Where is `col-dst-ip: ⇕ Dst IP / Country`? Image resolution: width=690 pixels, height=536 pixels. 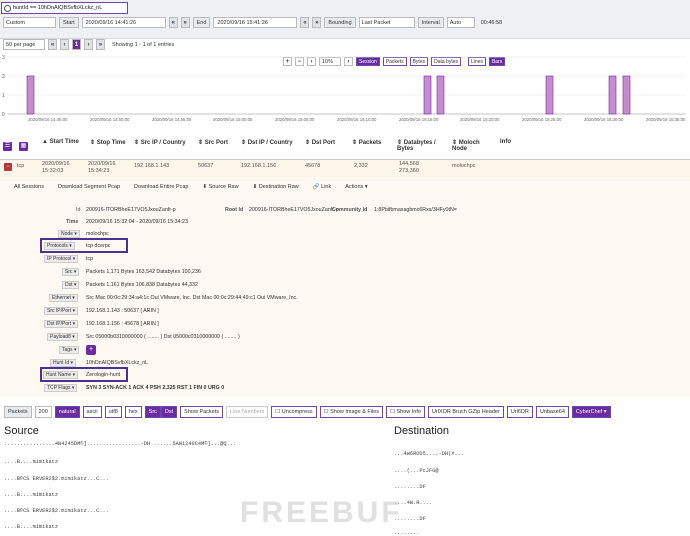 col-dst-ip: ⇕ Dst IP / Country is located at coordinates (267, 142).